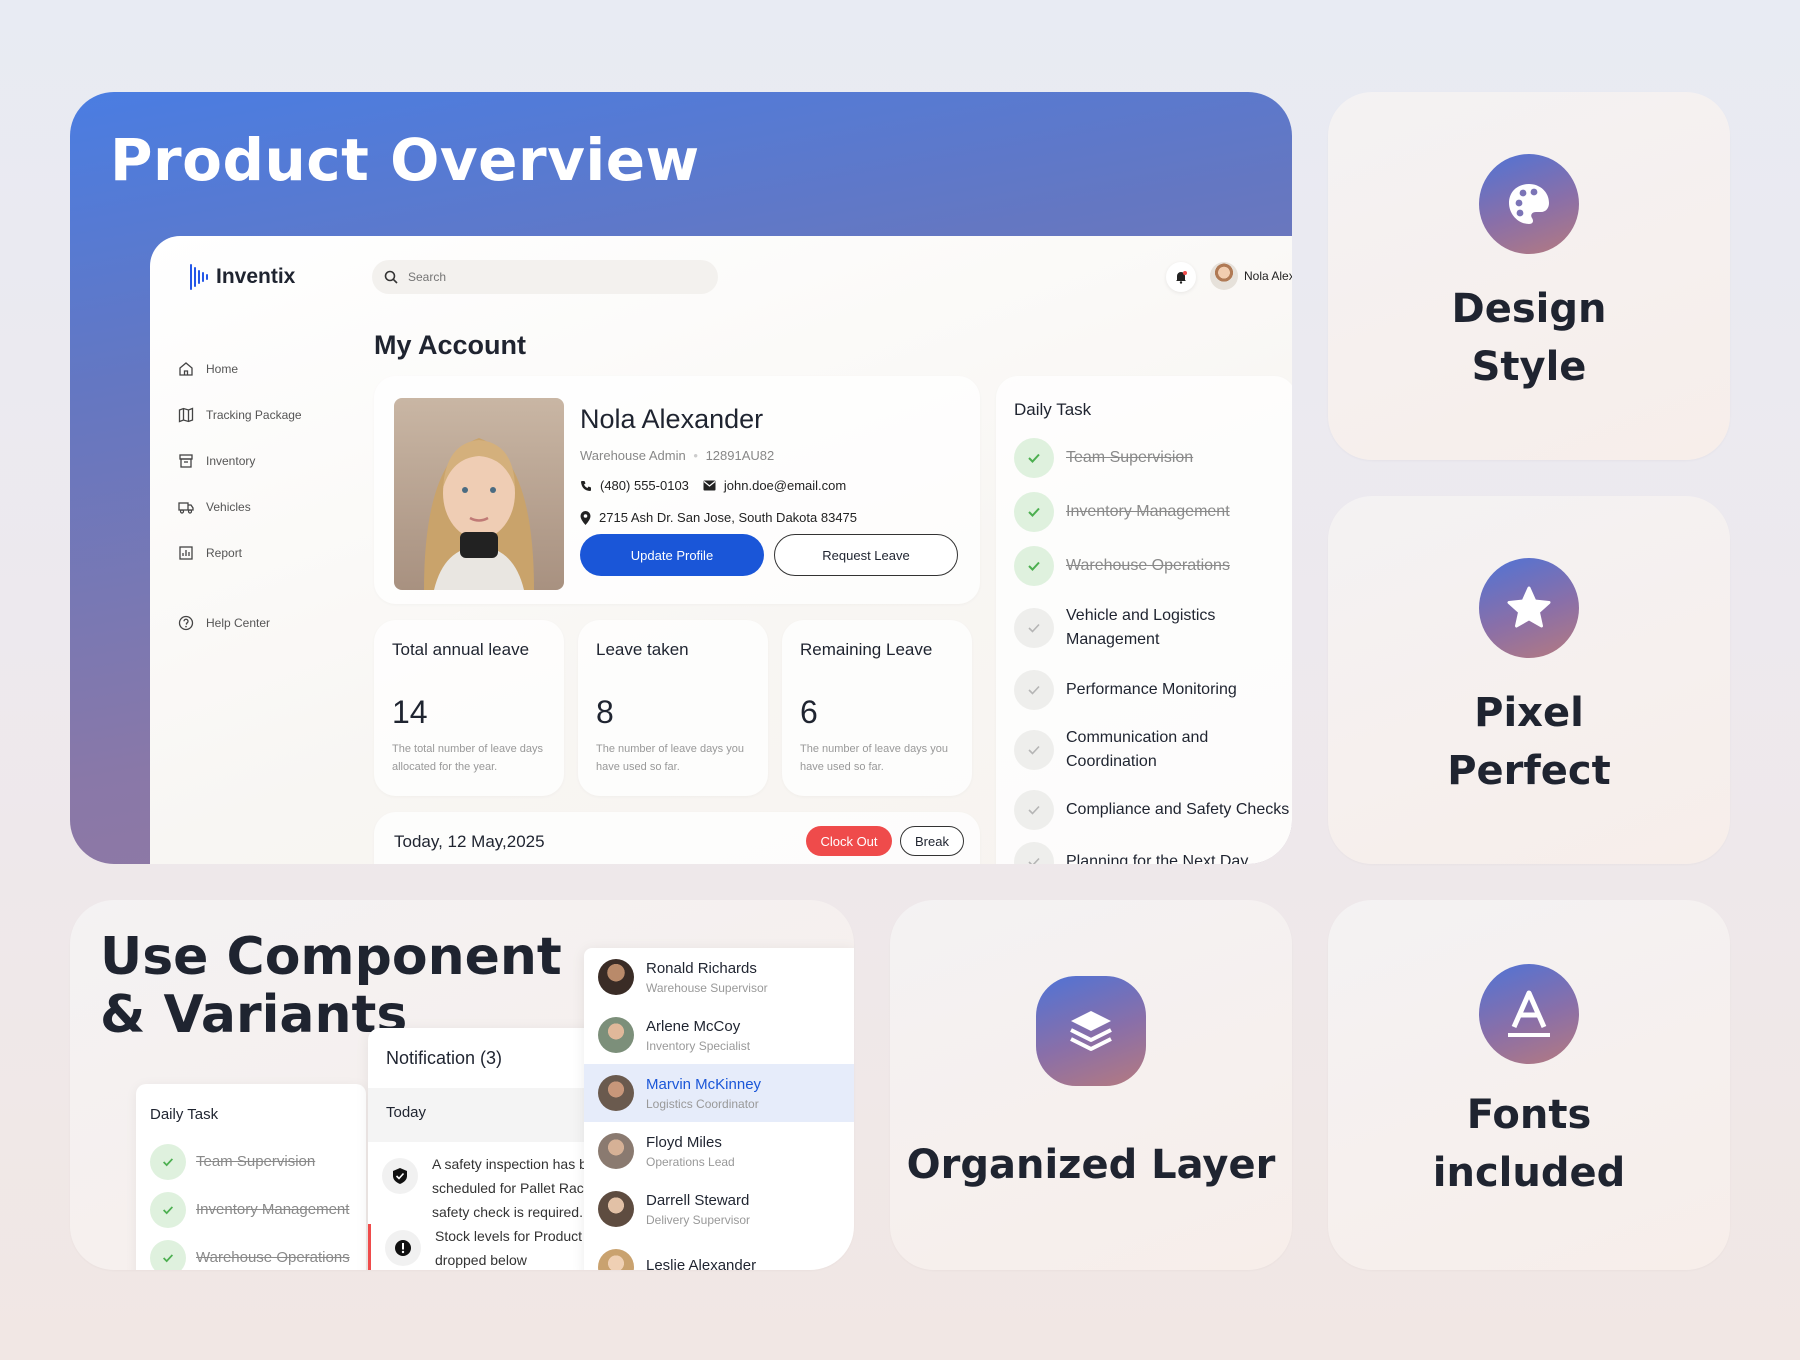  What do you see at coordinates (719, 1254) in the screenshot?
I see `list-item: Leslie Alexander` at bounding box center [719, 1254].